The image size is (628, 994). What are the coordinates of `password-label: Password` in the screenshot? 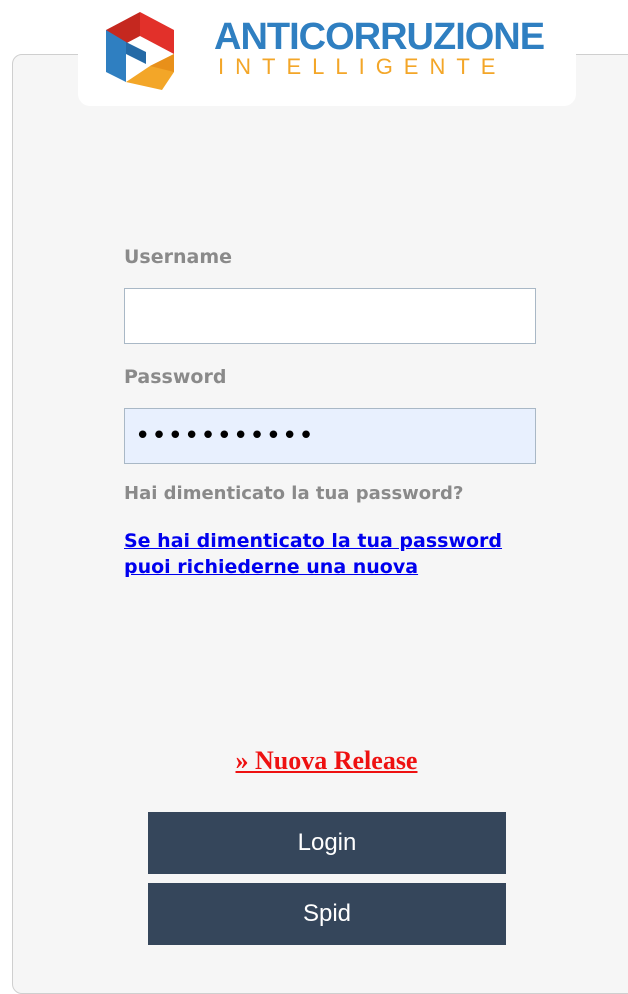 It's located at (175, 377).